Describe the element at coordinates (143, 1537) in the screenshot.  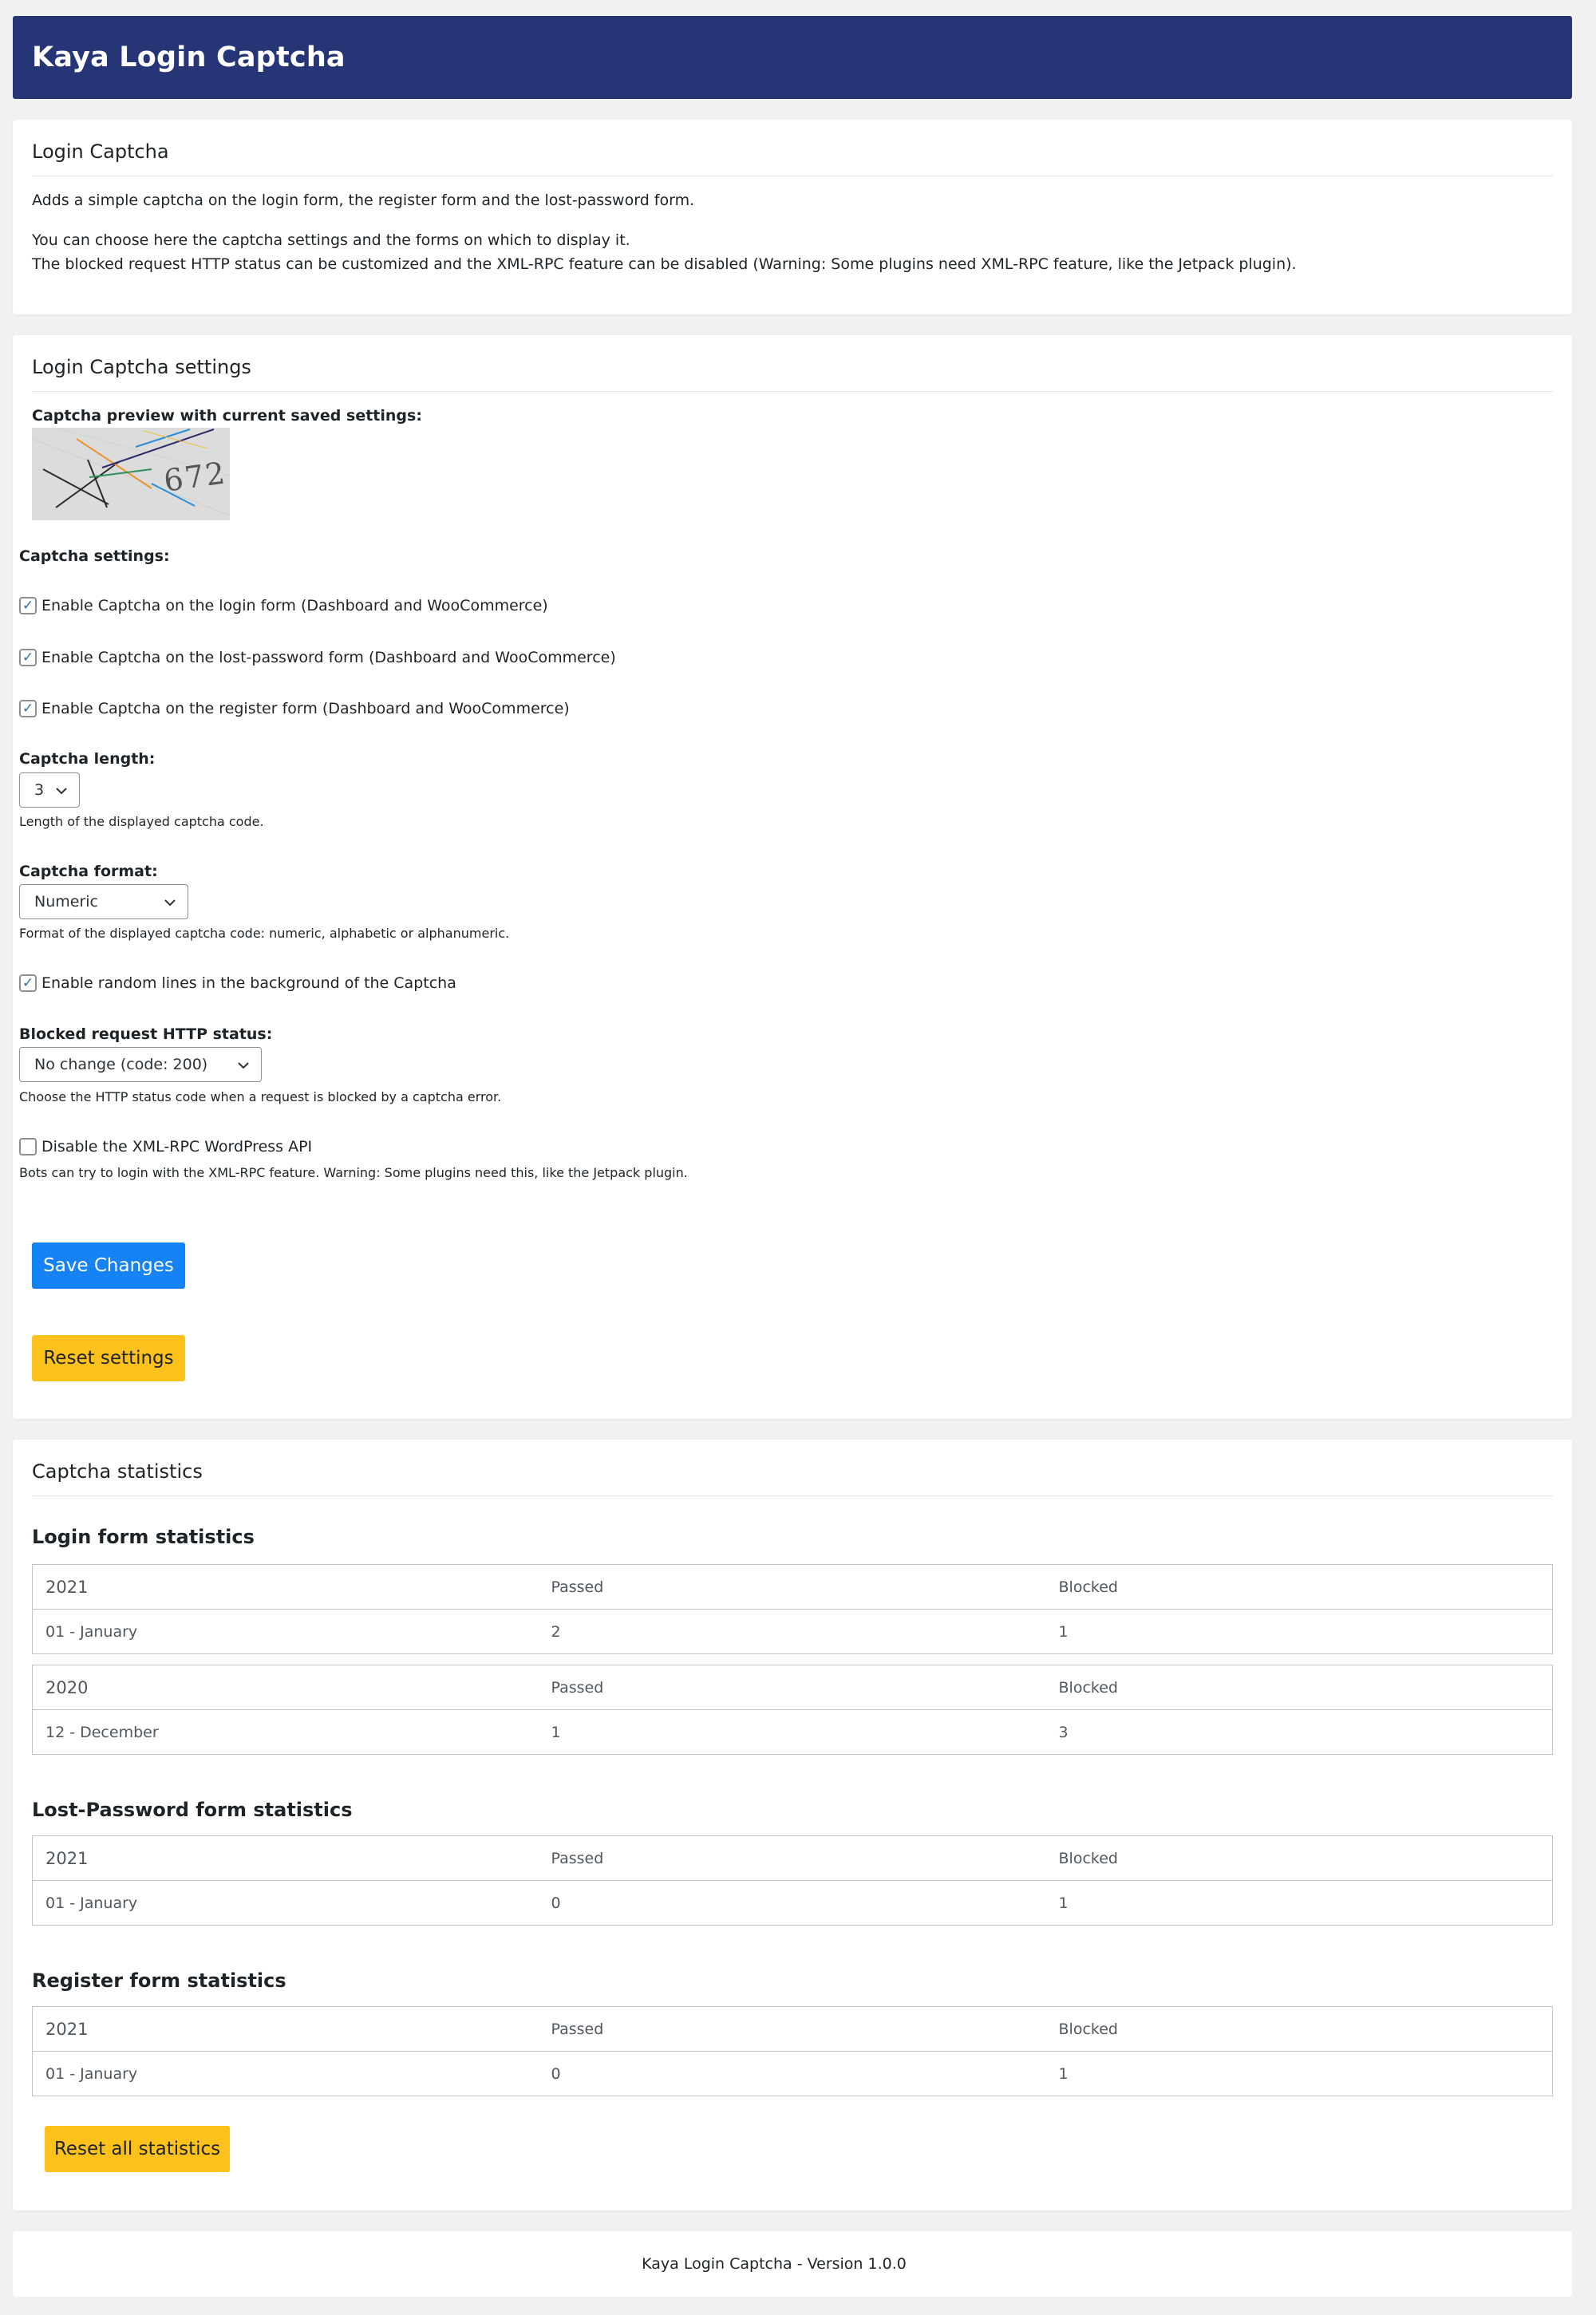
I see `login-stats-heading: Login form statistics` at that location.